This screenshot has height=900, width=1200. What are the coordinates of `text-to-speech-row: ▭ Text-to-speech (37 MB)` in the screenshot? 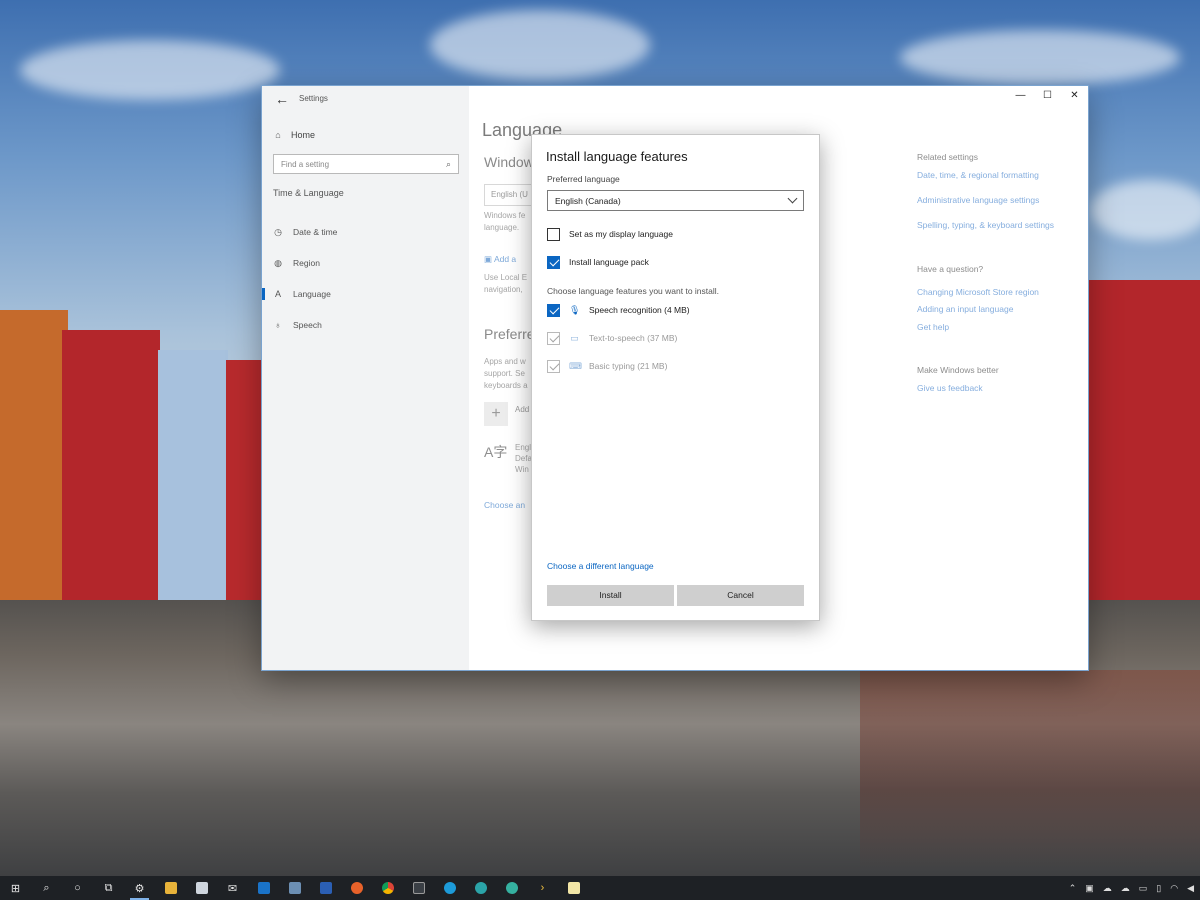 It's located at (612, 338).